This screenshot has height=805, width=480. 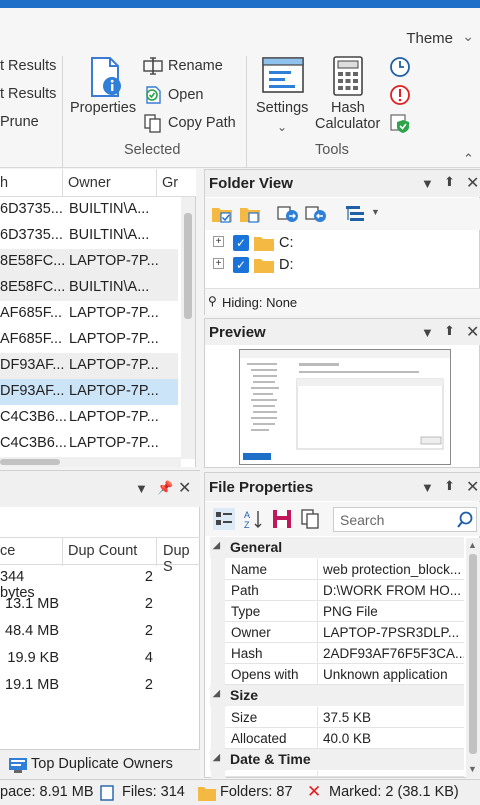 I want to click on copy-icon, so click(x=310, y=519).